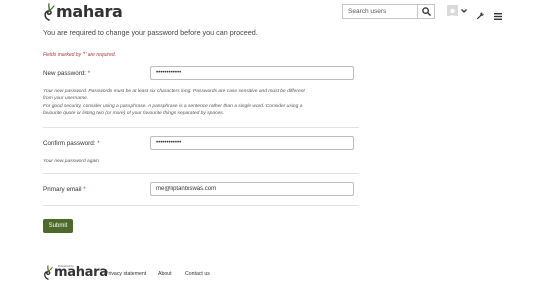 This screenshot has height=285, width=550. Describe the element at coordinates (125, 274) in the screenshot. I see `privacy-statement-link: Privacy statement` at that location.